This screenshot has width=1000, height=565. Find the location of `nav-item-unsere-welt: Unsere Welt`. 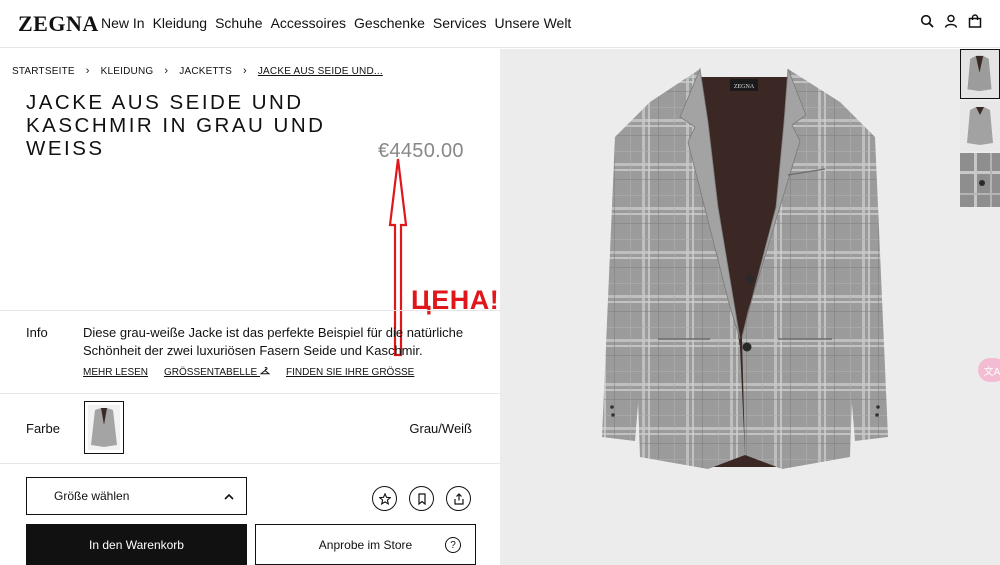

nav-item-unsere-welt: Unsere Welt is located at coordinates (533, 23).